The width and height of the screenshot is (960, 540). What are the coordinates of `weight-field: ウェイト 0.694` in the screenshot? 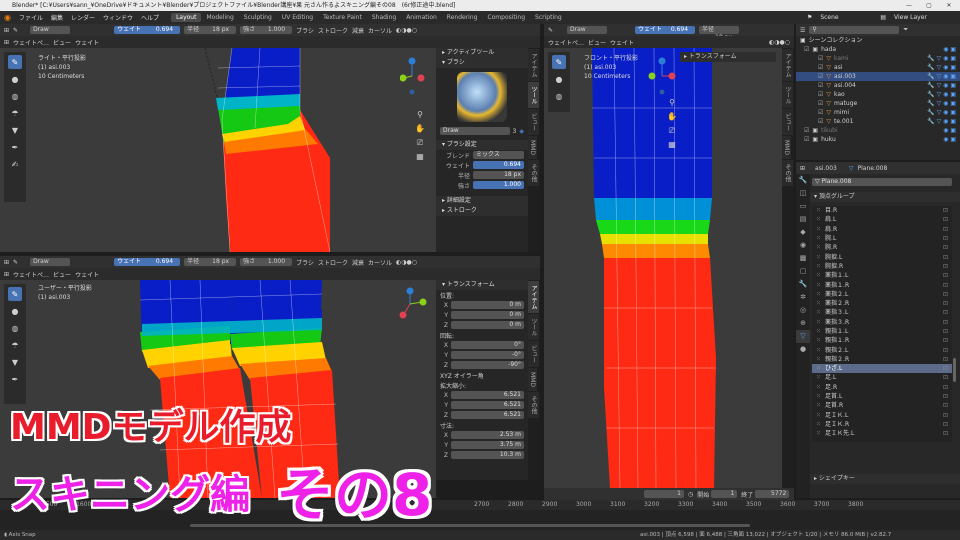 It's located at (147, 30).